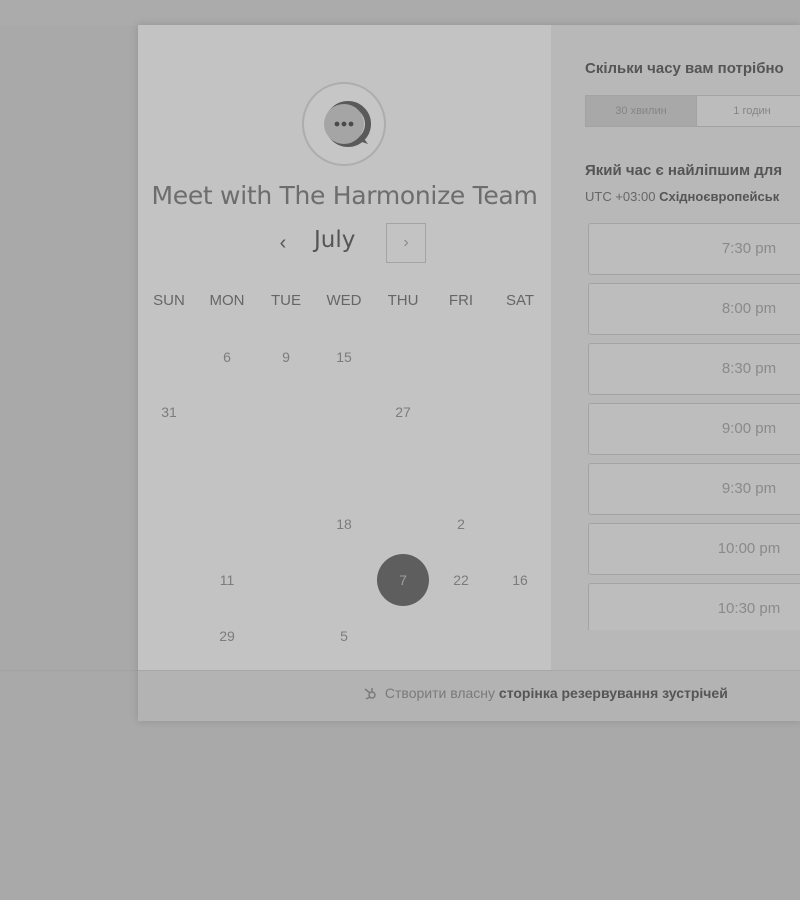 The height and width of the screenshot is (900, 800). What do you see at coordinates (748, 111) in the screenshot?
I see `duration-option-60: 1 годин` at bounding box center [748, 111].